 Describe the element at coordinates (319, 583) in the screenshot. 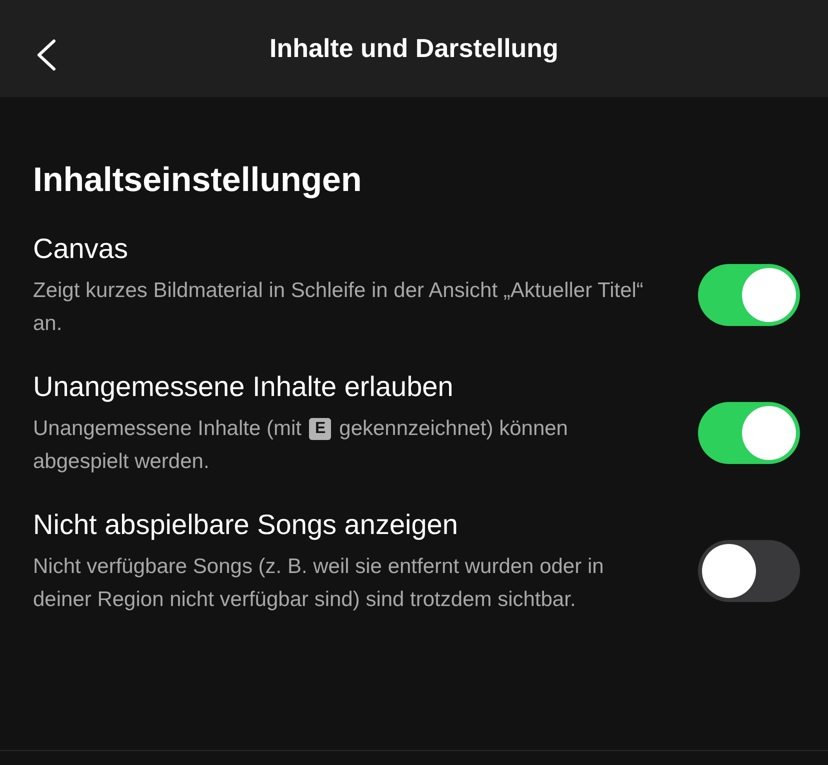

I see `setting-description: Nicht verfügbare Songs (z. B. weil sie entfernt wurden oder in deiner Region nicht verfügbar sind) sind trotzdem sichtbar.` at that location.